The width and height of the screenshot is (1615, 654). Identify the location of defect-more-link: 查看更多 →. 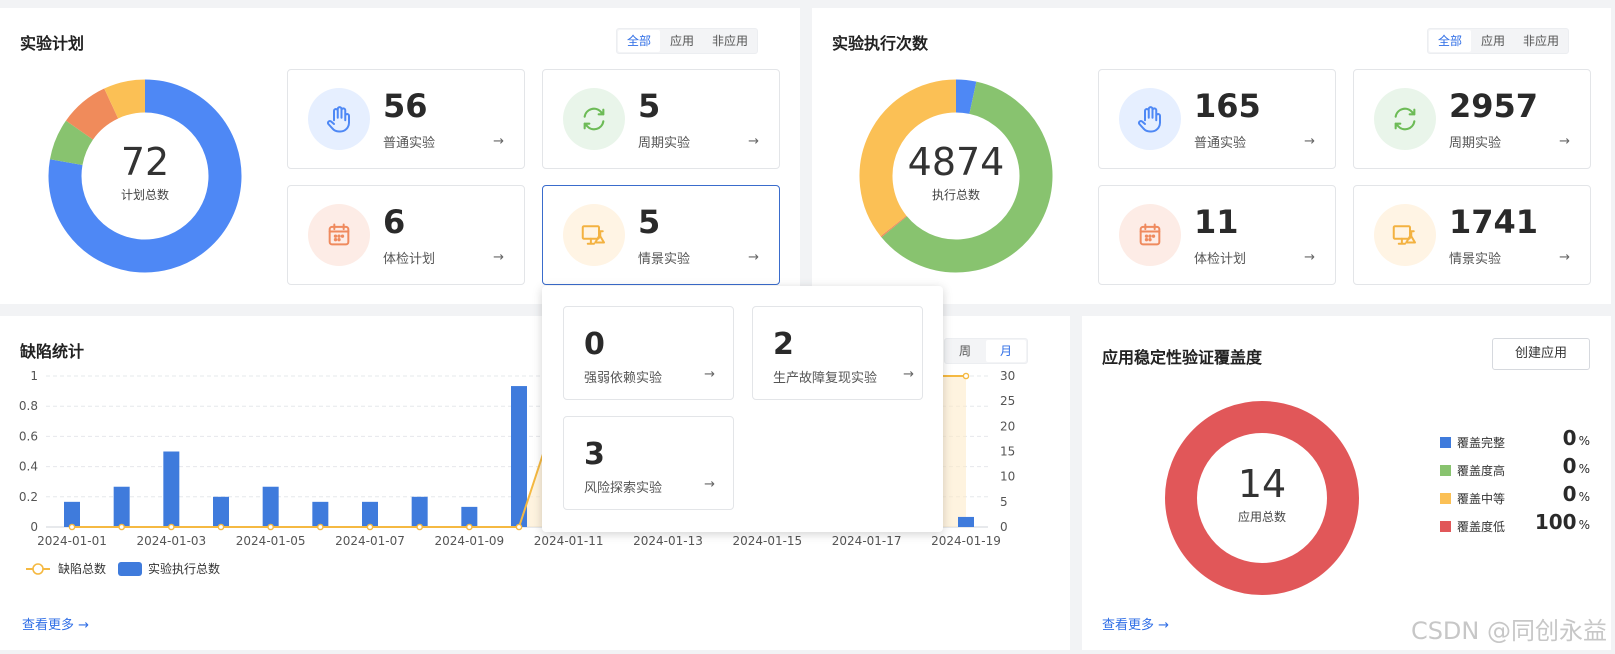
(55, 623).